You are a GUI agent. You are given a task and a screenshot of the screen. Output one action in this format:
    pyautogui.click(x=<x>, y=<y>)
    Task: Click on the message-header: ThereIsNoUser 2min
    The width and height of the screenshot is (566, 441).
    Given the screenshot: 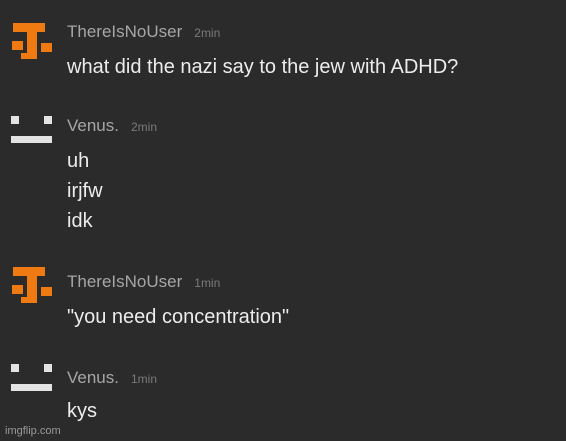 What is the action you would take?
    pyautogui.click(x=143, y=32)
    